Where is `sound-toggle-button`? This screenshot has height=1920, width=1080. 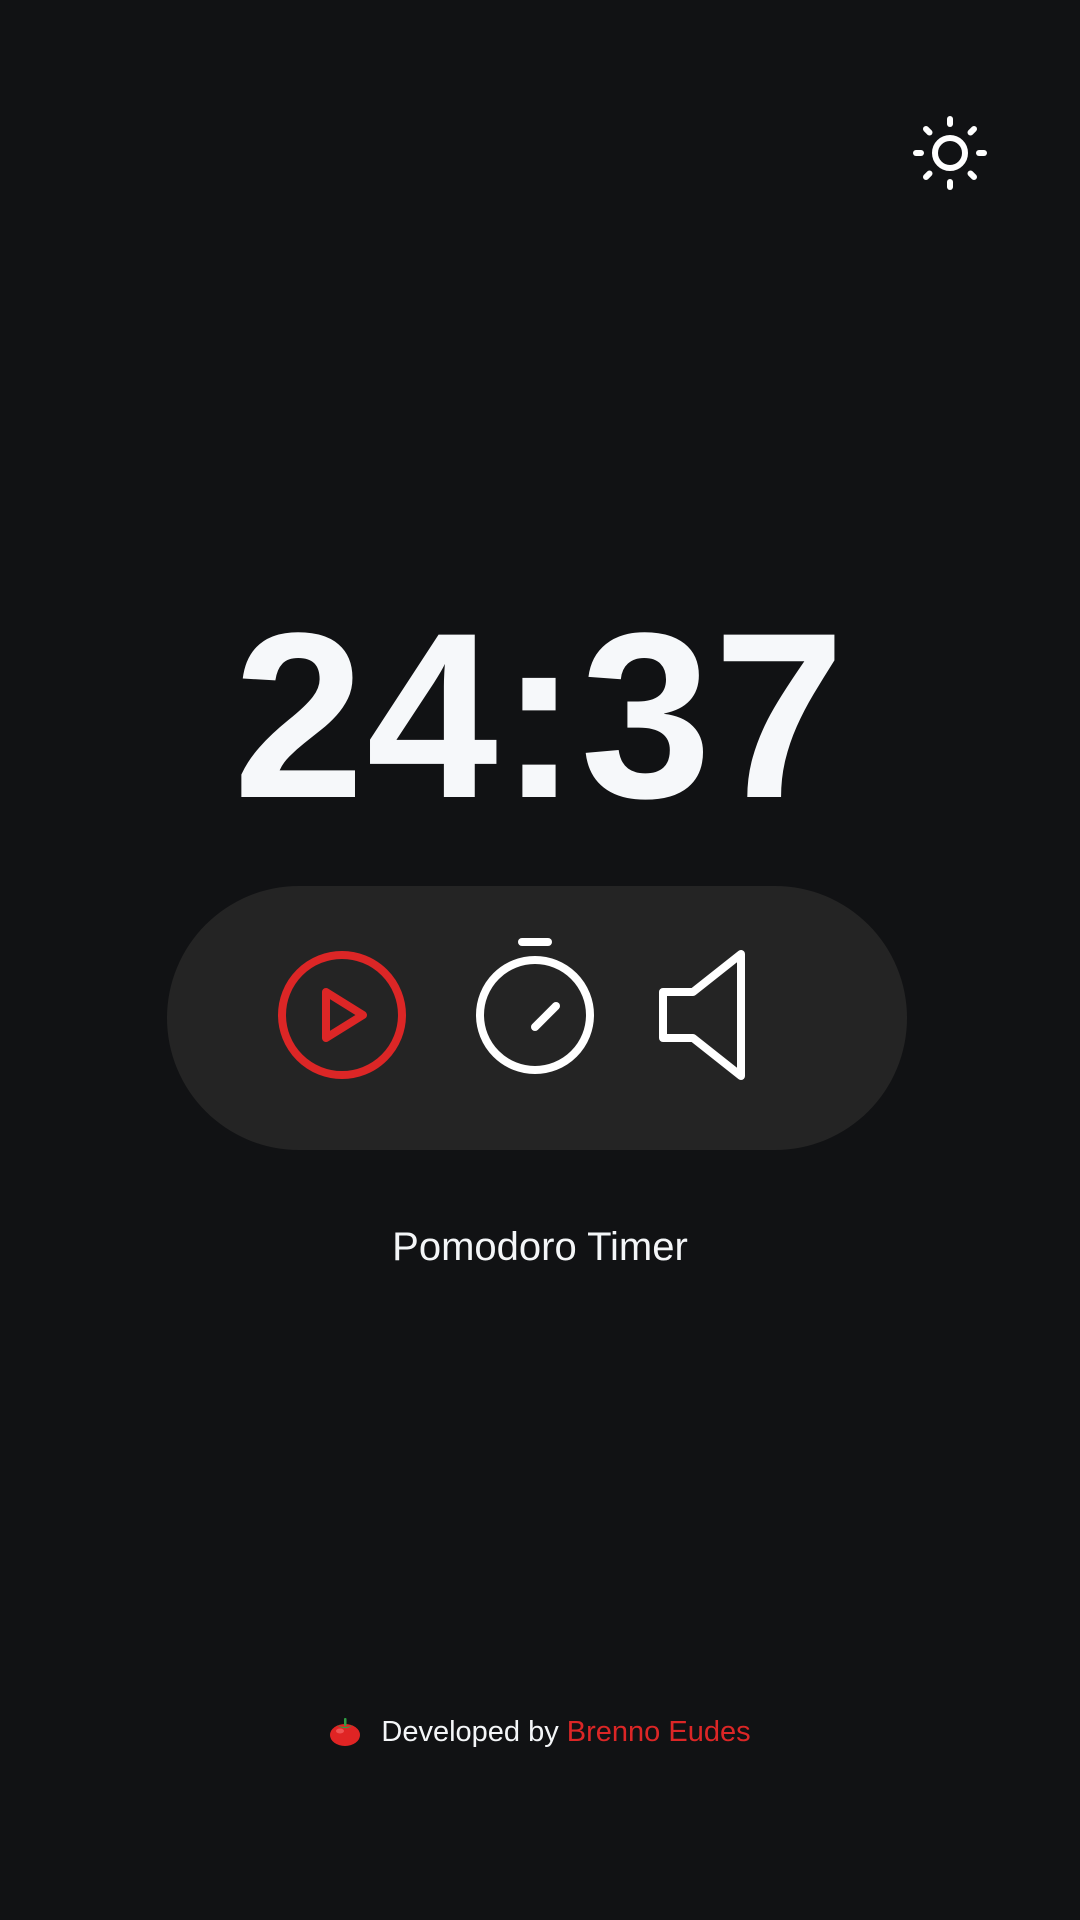
sound-toggle-button is located at coordinates (704, 1015).